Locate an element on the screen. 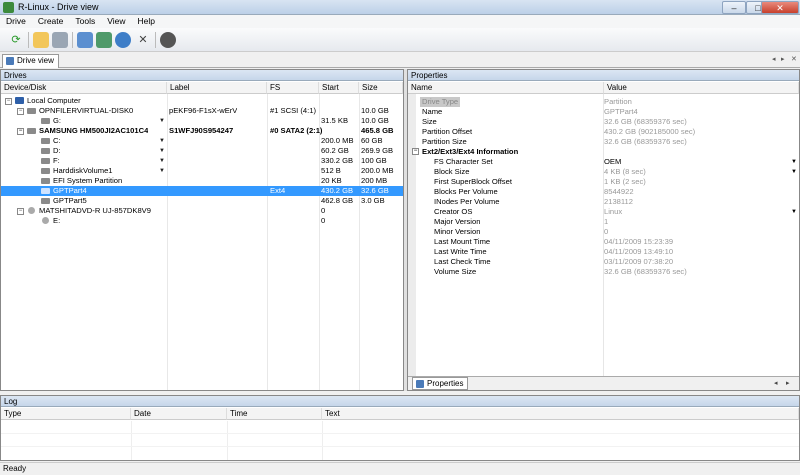 Image resolution: width=800 pixels, height=475 pixels. column-start: Start is located at coordinates (339, 88).